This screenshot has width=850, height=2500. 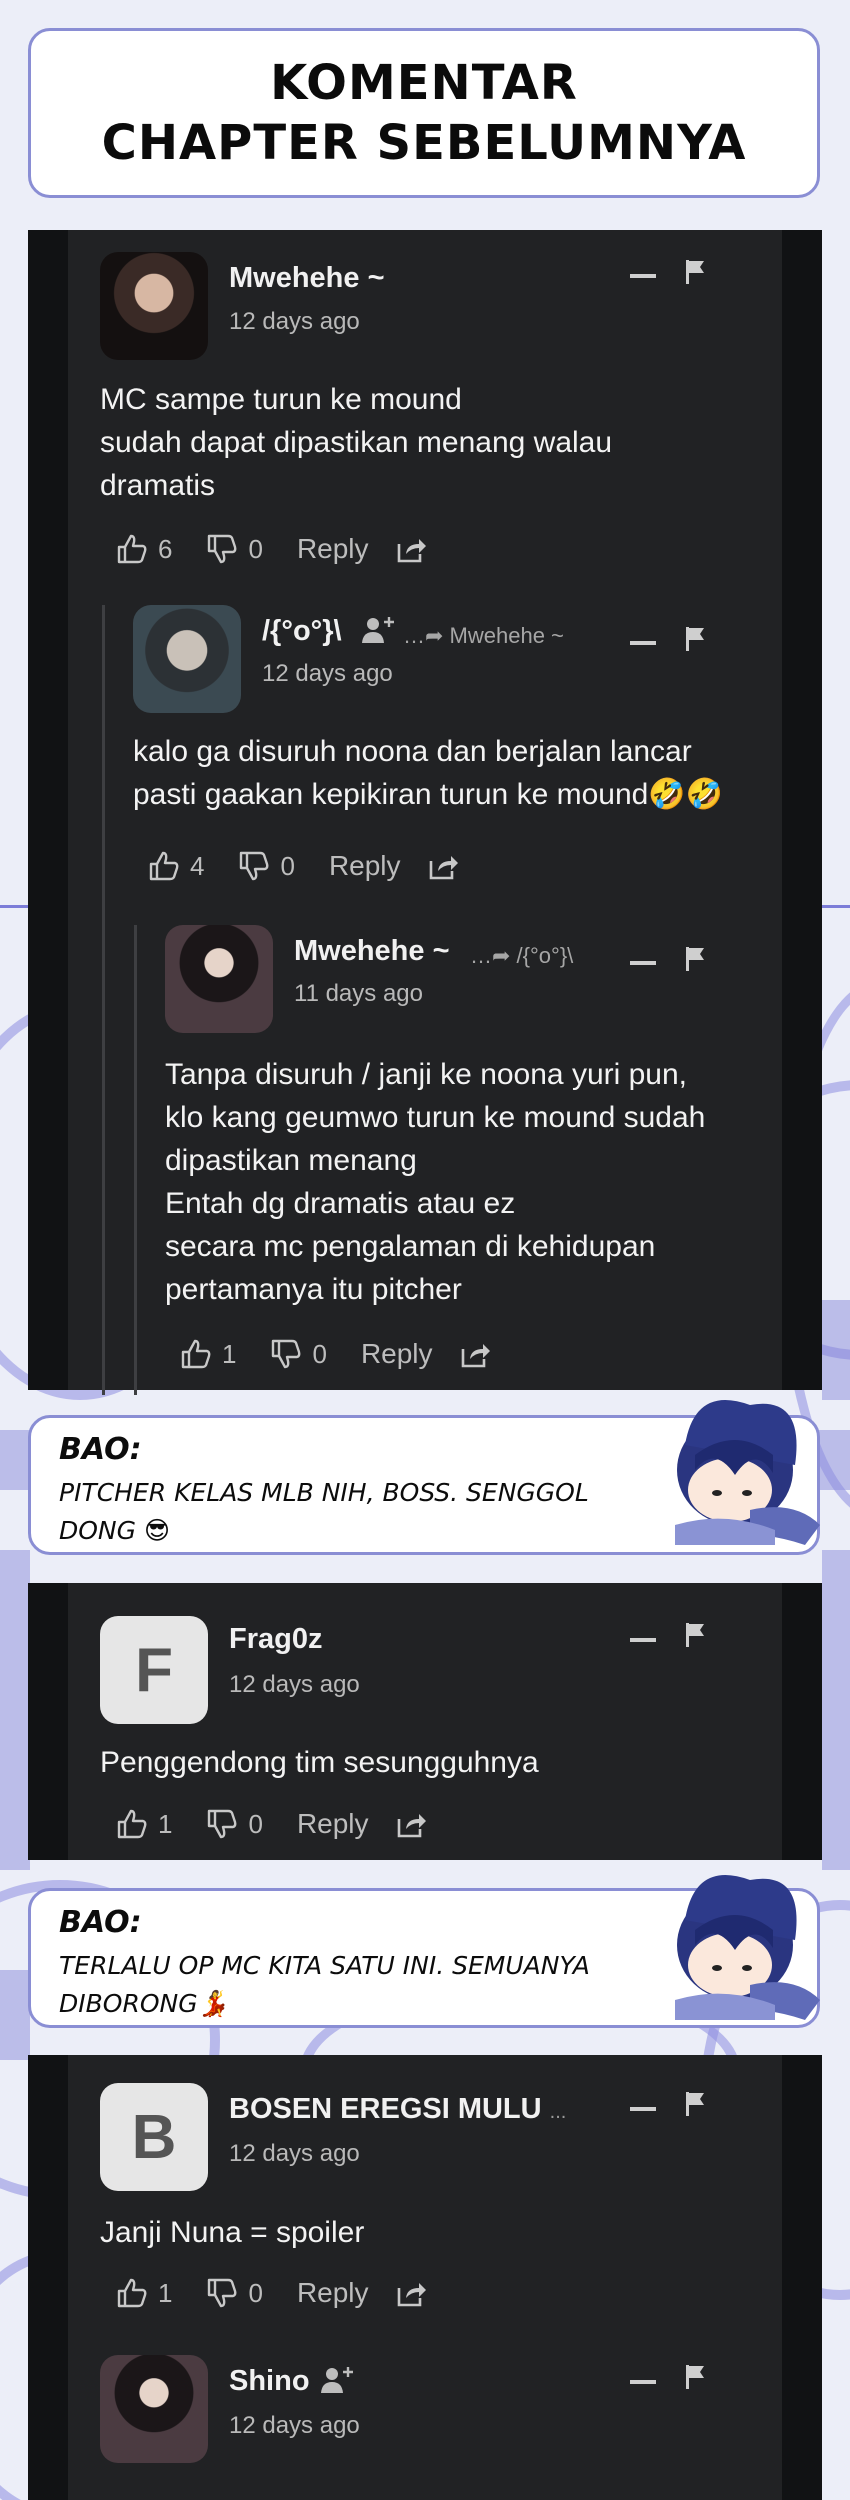 What do you see at coordinates (197, 865) in the screenshot?
I see `like-count: 4` at bounding box center [197, 865].